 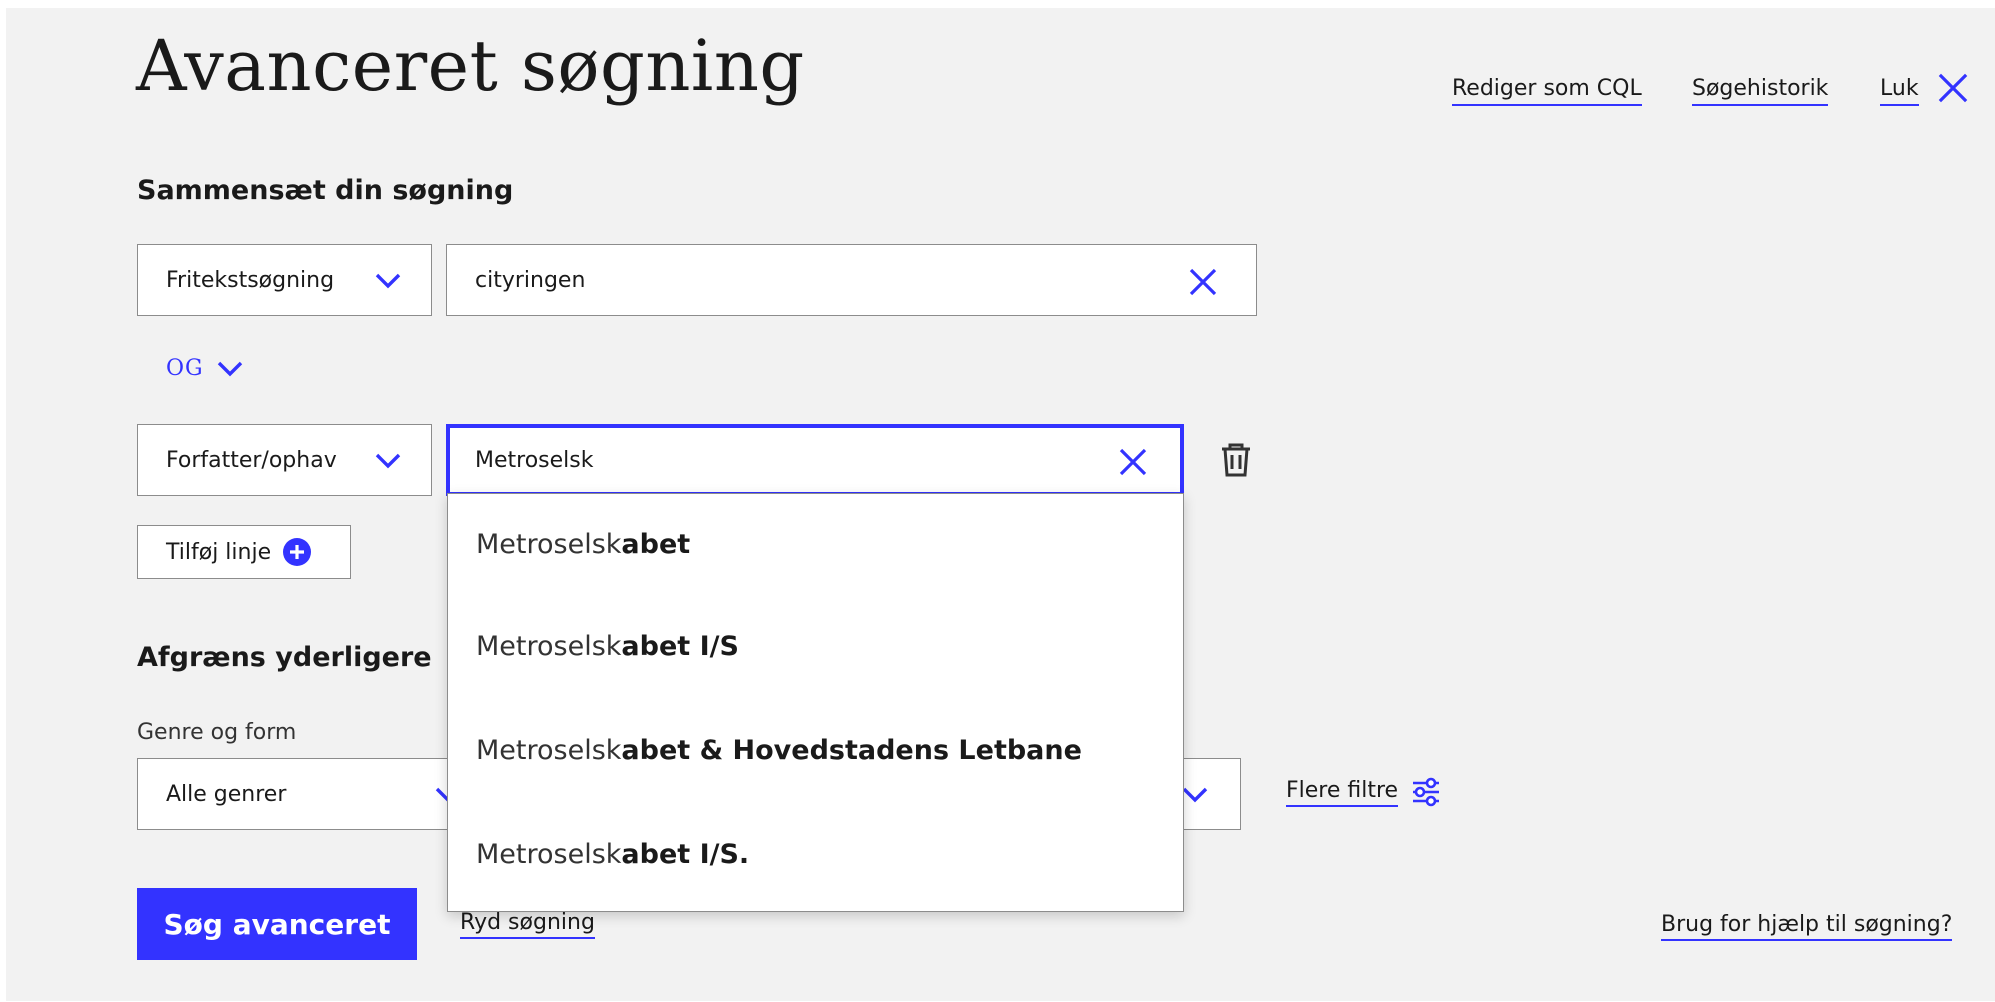 What do you see at coordinates (1236, 460) in the screenshot?
I see `trash-icon` at bounding box center [1236, 460].